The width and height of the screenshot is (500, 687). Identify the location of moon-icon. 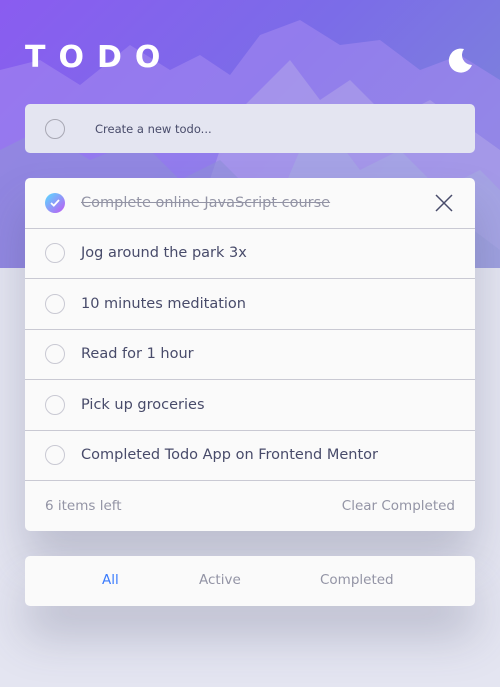
(460, 60).